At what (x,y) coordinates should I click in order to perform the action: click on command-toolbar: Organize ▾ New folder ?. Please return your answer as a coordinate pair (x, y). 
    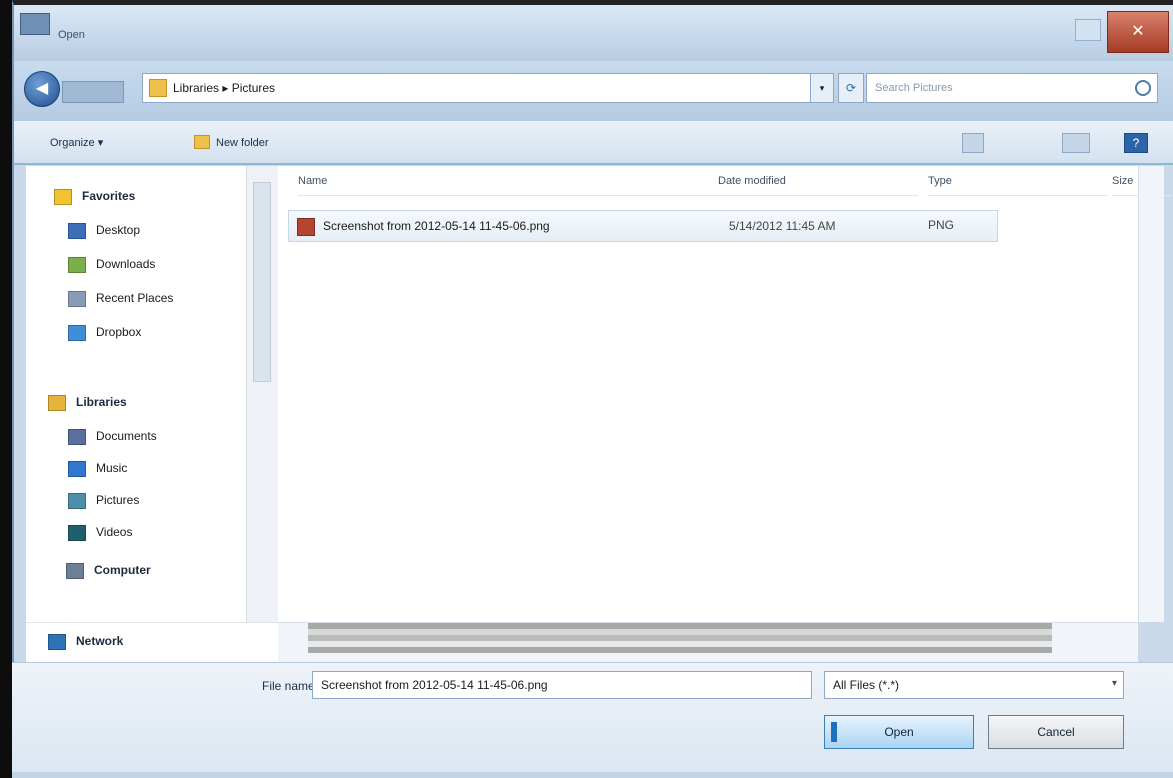
    Looking at the image, I should click on (593, 143).